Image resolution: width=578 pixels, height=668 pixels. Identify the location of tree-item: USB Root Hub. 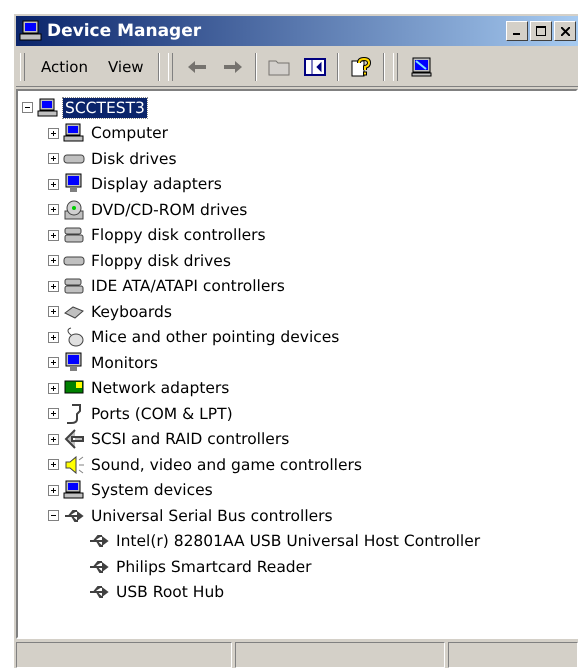
(170, 592).